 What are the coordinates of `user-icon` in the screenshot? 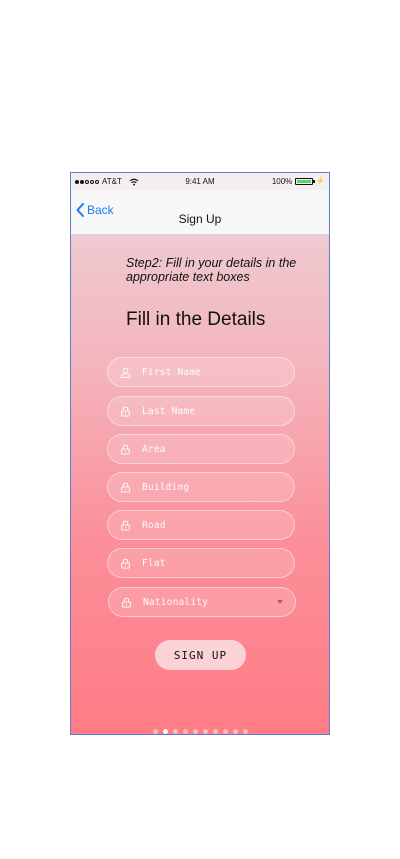 It's located at (125, 372).